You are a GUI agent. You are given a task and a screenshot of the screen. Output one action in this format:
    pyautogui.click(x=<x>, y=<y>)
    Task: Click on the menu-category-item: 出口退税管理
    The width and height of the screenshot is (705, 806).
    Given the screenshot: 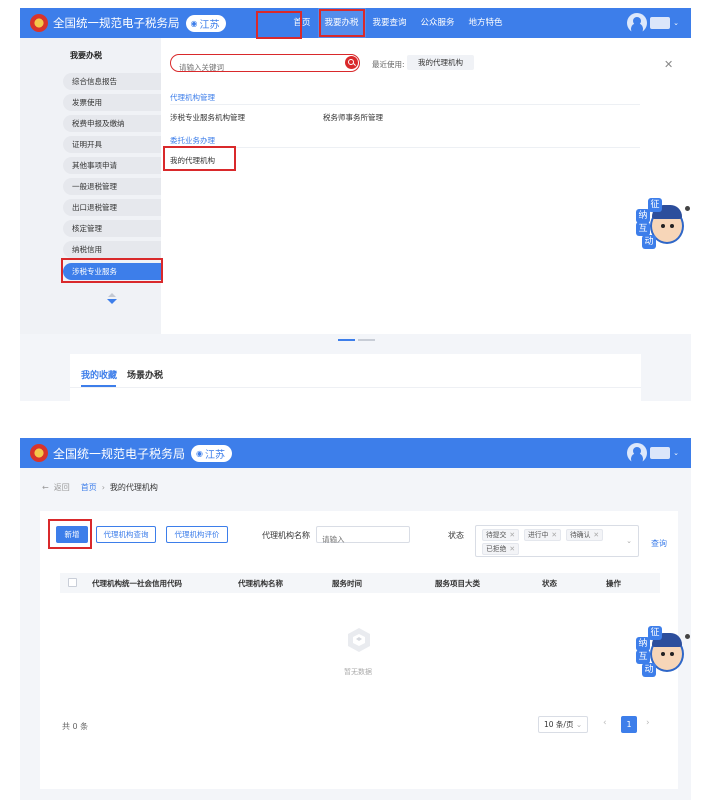 What is the action you would take?
    pyautogui.click(x=112, y=207)
    